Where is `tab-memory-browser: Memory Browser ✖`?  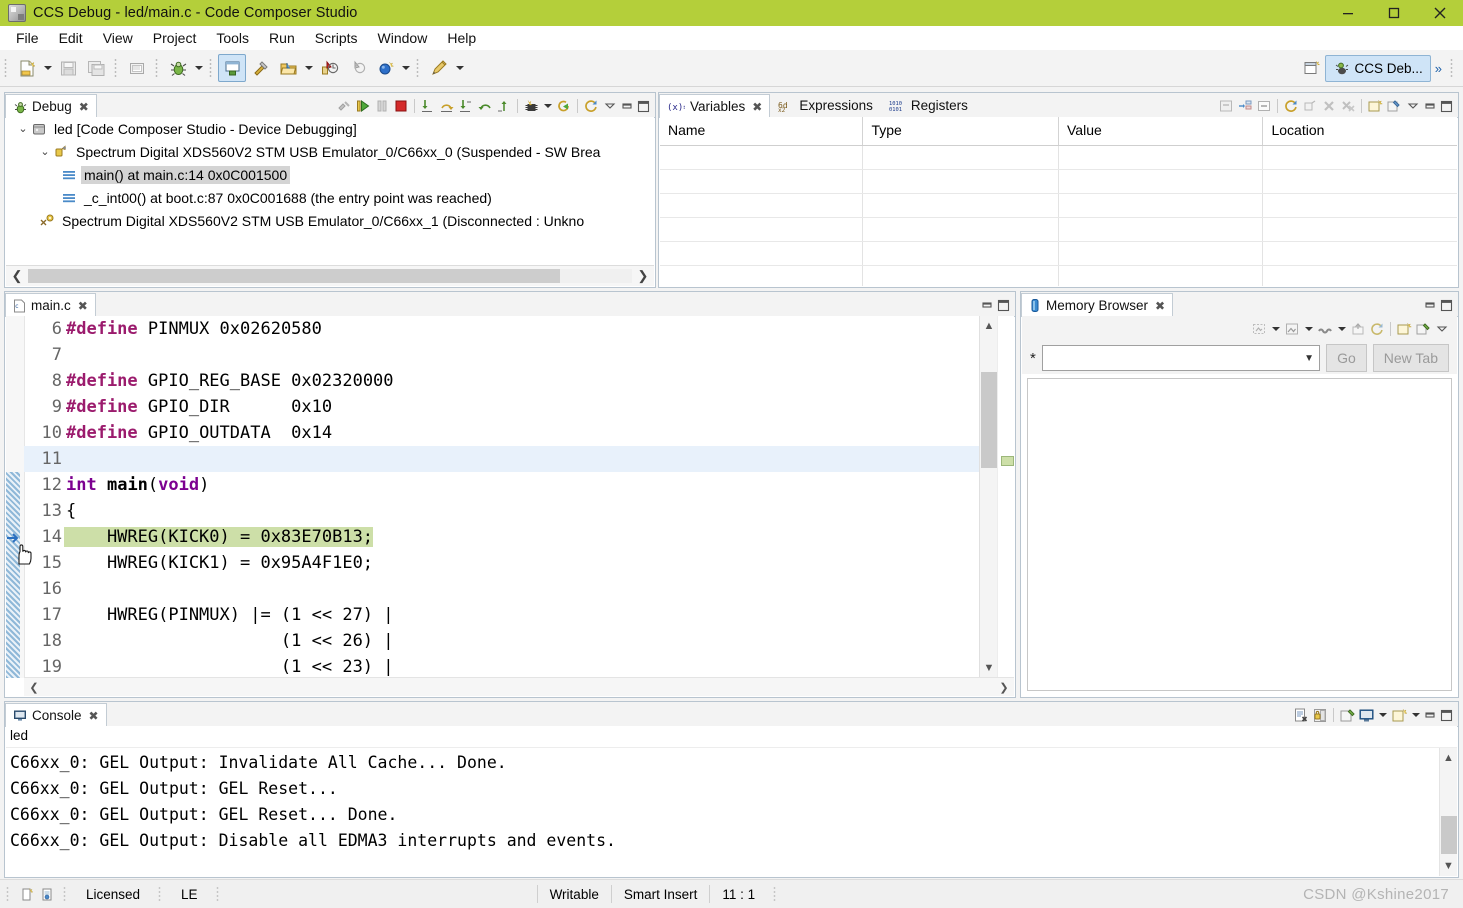 tab-memory-browser: Memory Browser ✖ is located at coordinates (1097, 305).